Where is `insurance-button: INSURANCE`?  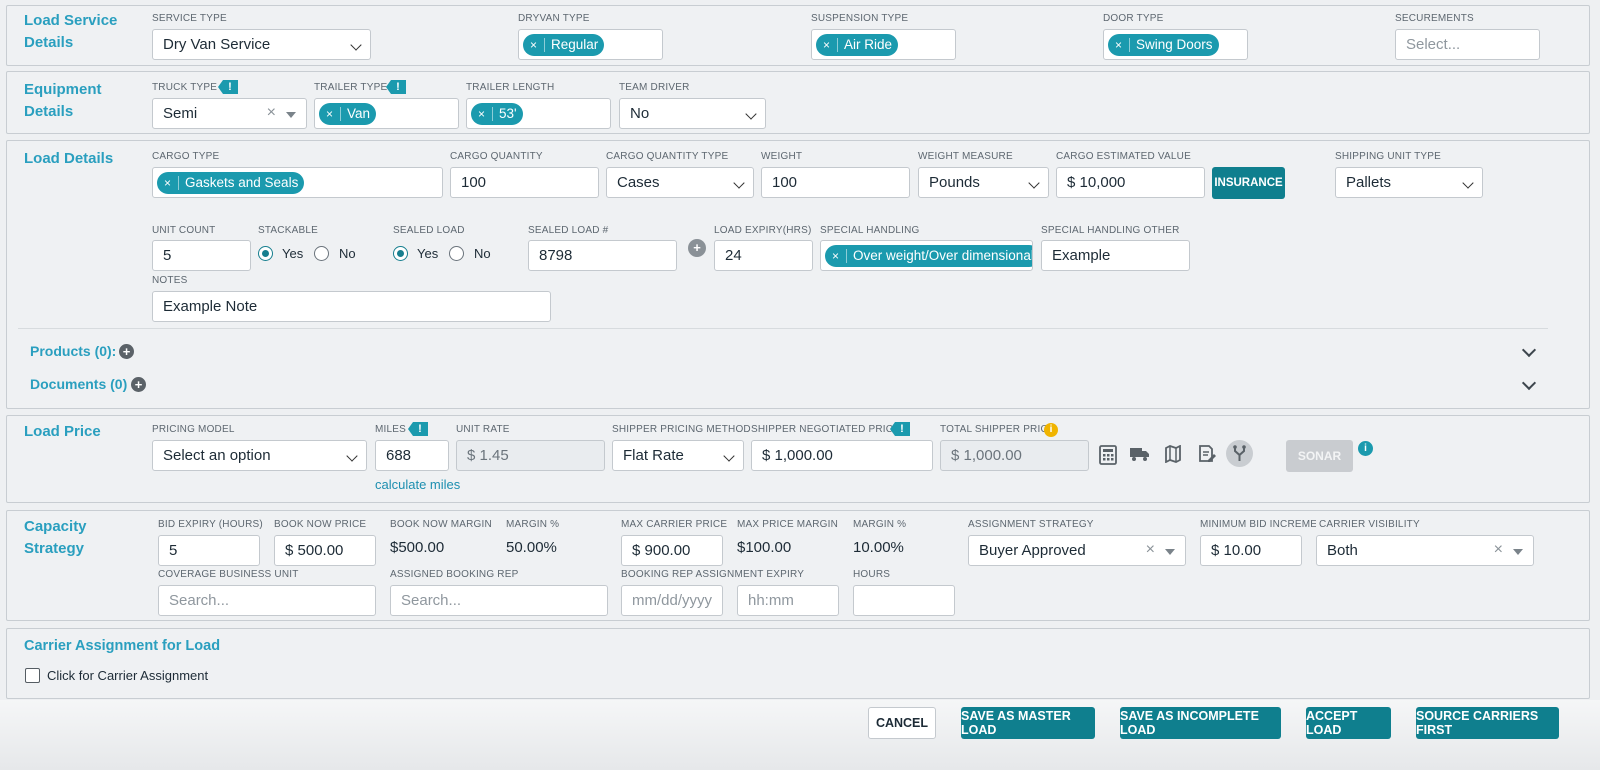
insurance-button: INSURANCE is located at coordinates (1248, 183).